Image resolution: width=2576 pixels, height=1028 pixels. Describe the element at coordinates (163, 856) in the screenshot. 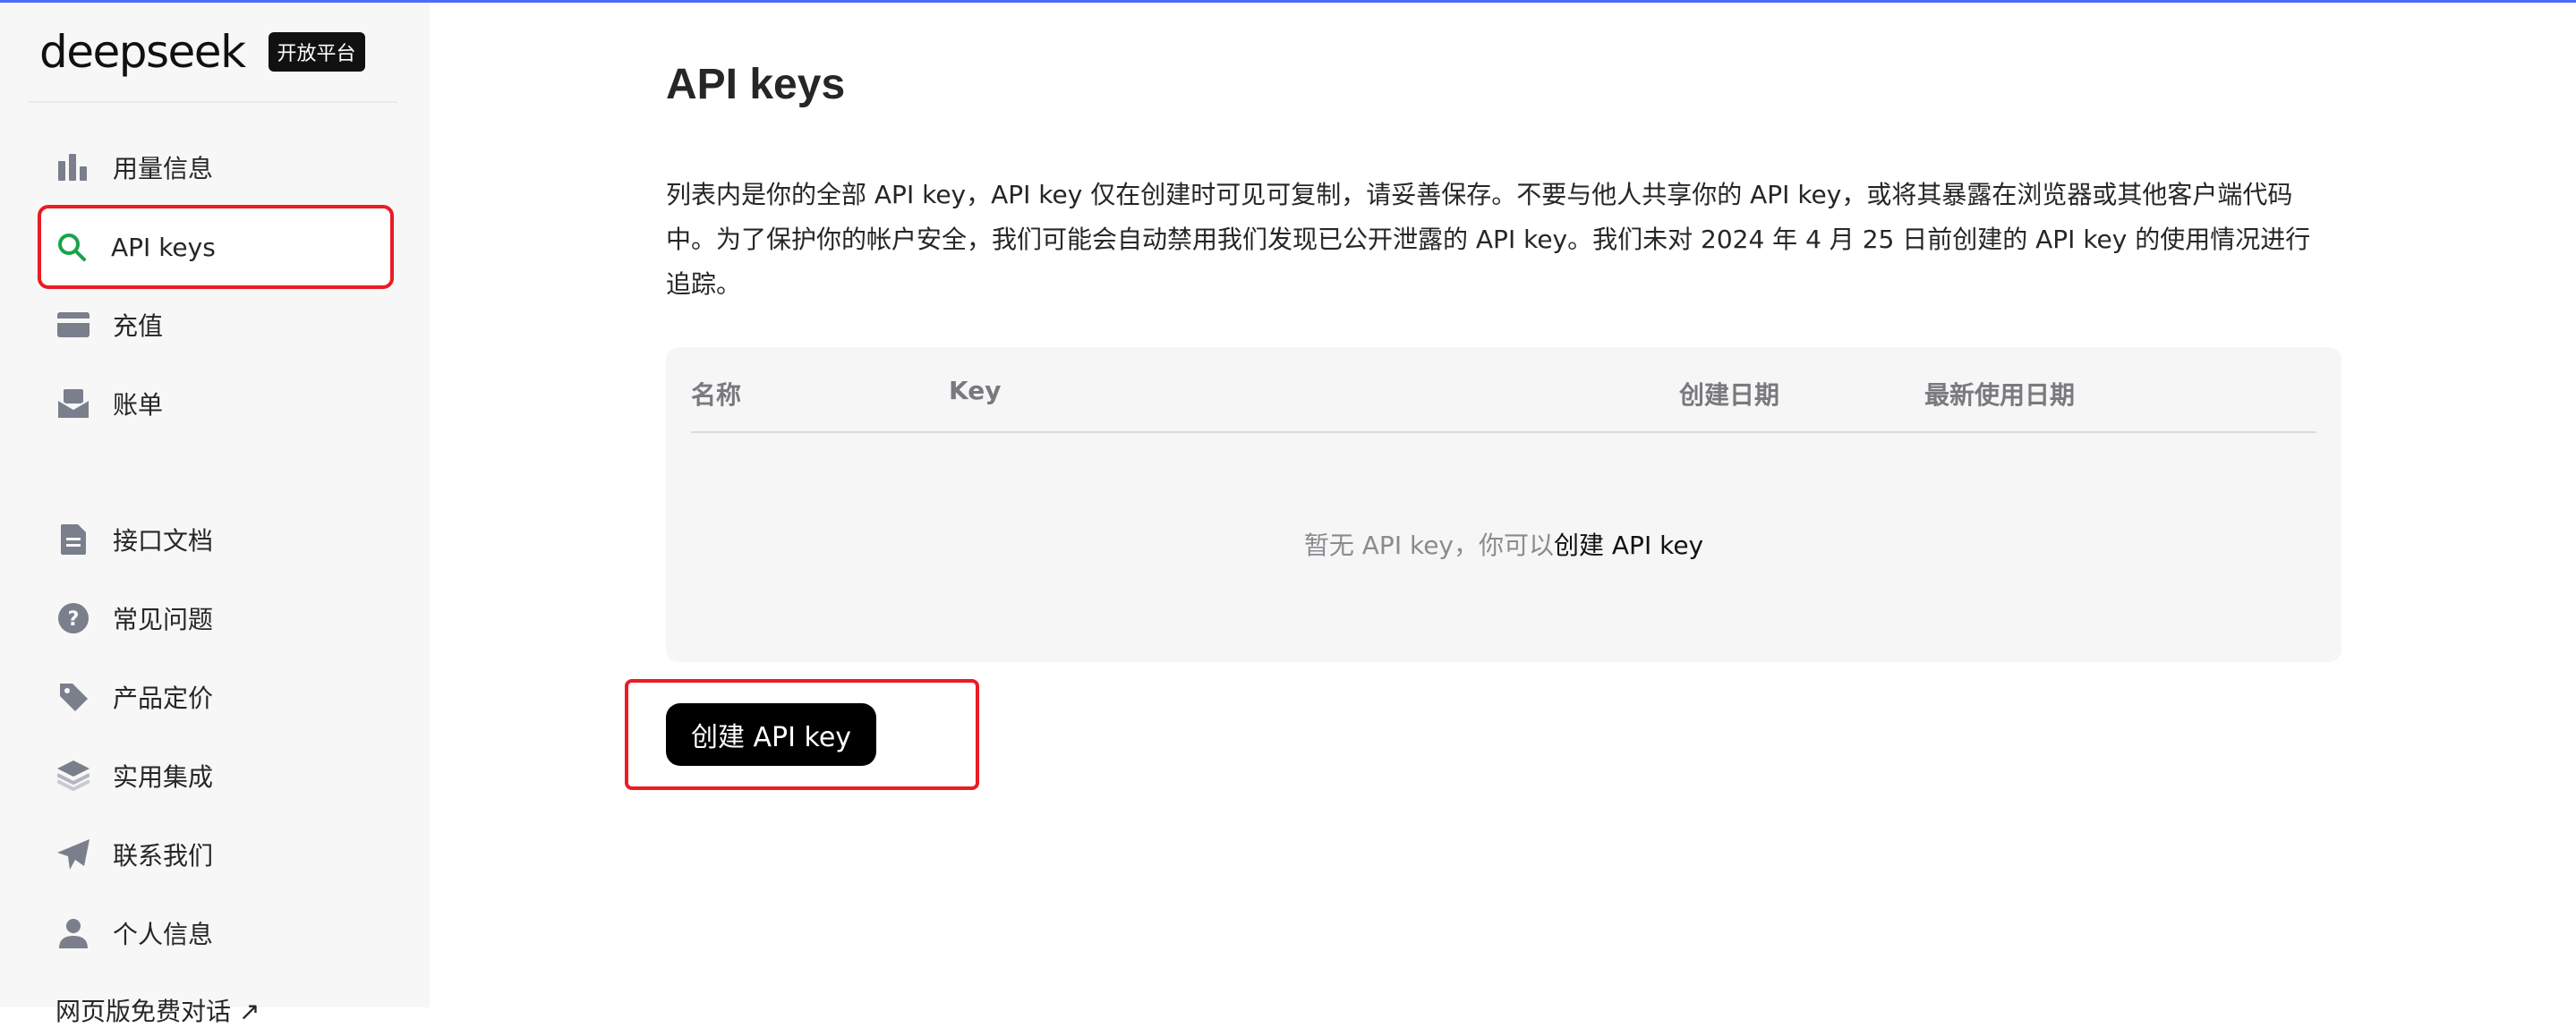

I see `sidebar-item-label: 联系我们` at that location.